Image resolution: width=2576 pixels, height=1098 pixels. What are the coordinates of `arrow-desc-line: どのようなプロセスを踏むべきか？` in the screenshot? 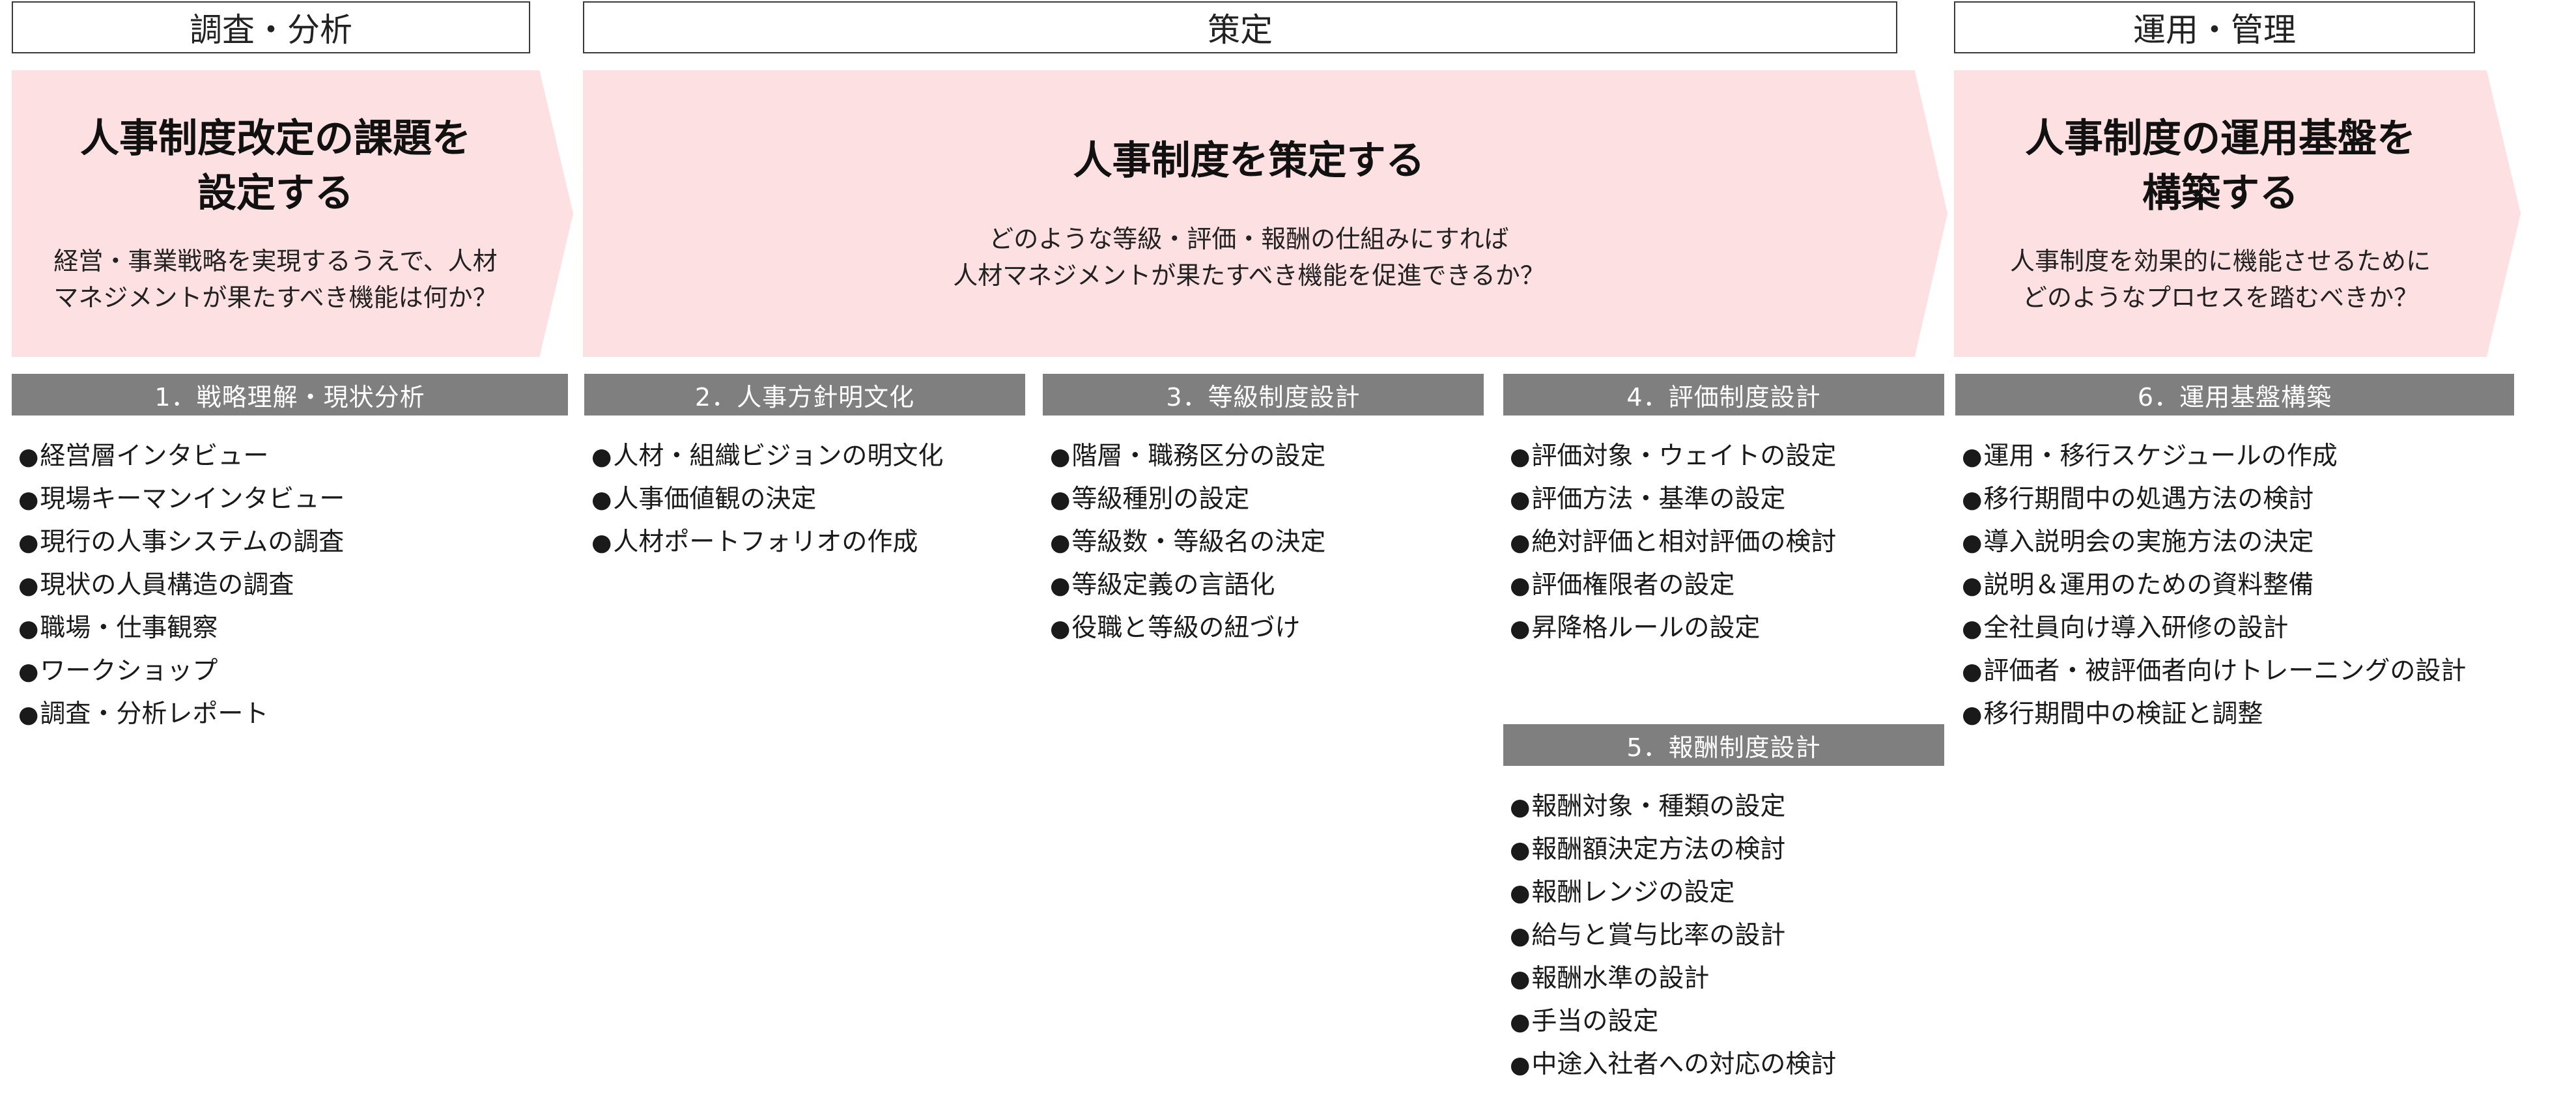 It's located at (2220, 297).